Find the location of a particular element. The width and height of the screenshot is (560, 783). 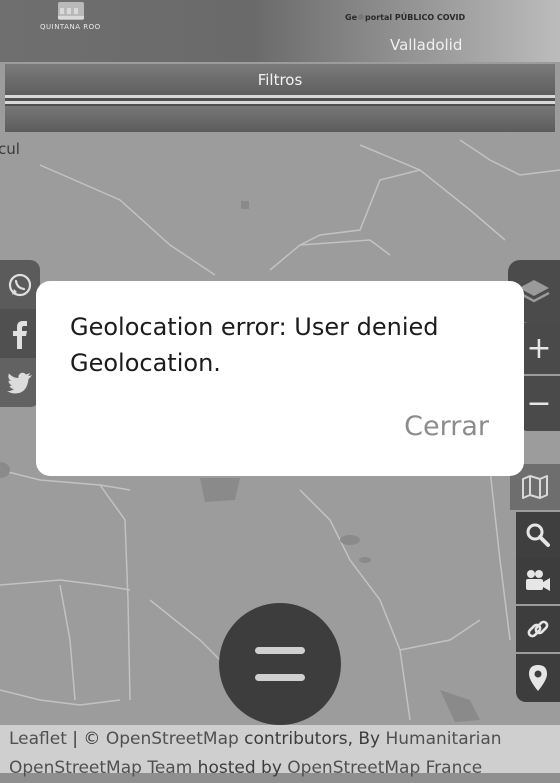

close-dialog-button: Cerrar is located at coordinates (446, 426).